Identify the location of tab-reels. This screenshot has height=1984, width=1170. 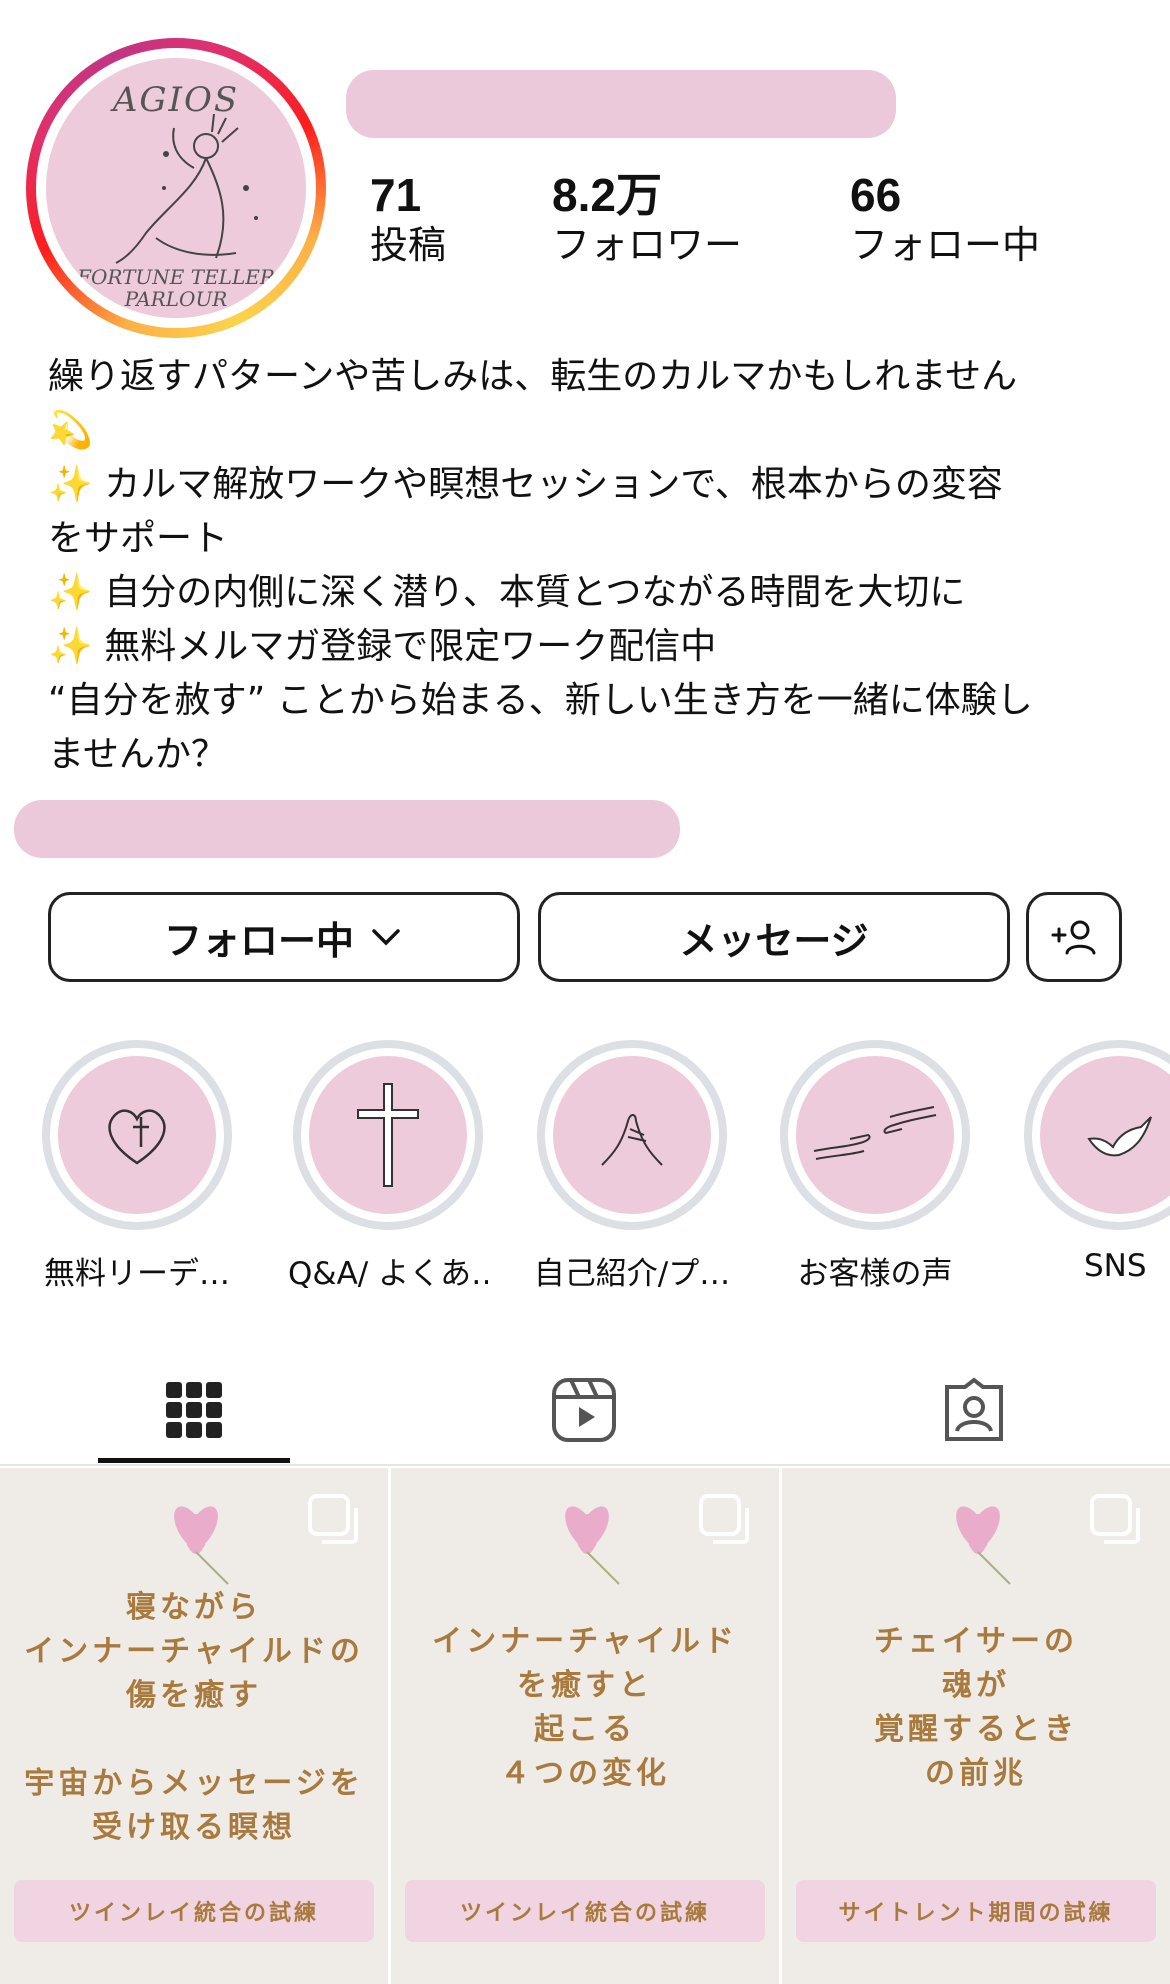
(584, 1410).